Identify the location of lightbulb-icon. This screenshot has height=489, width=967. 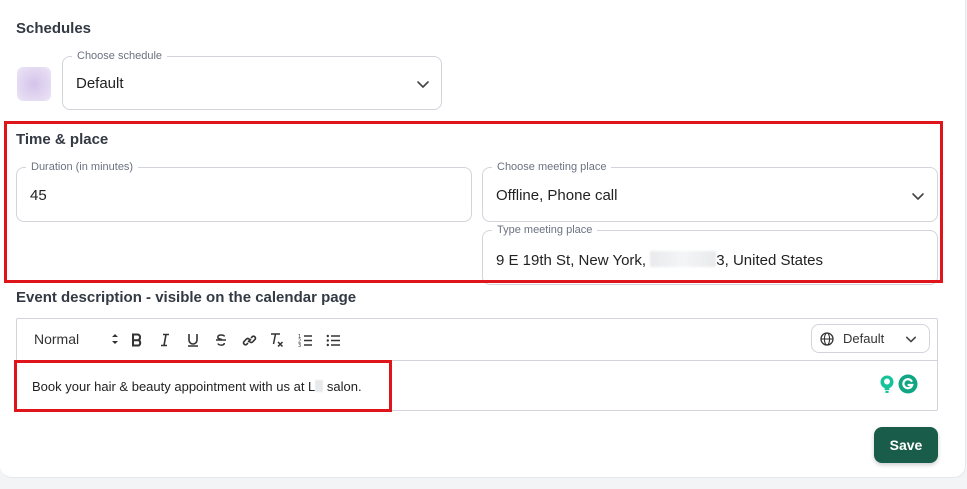
(887, 384).